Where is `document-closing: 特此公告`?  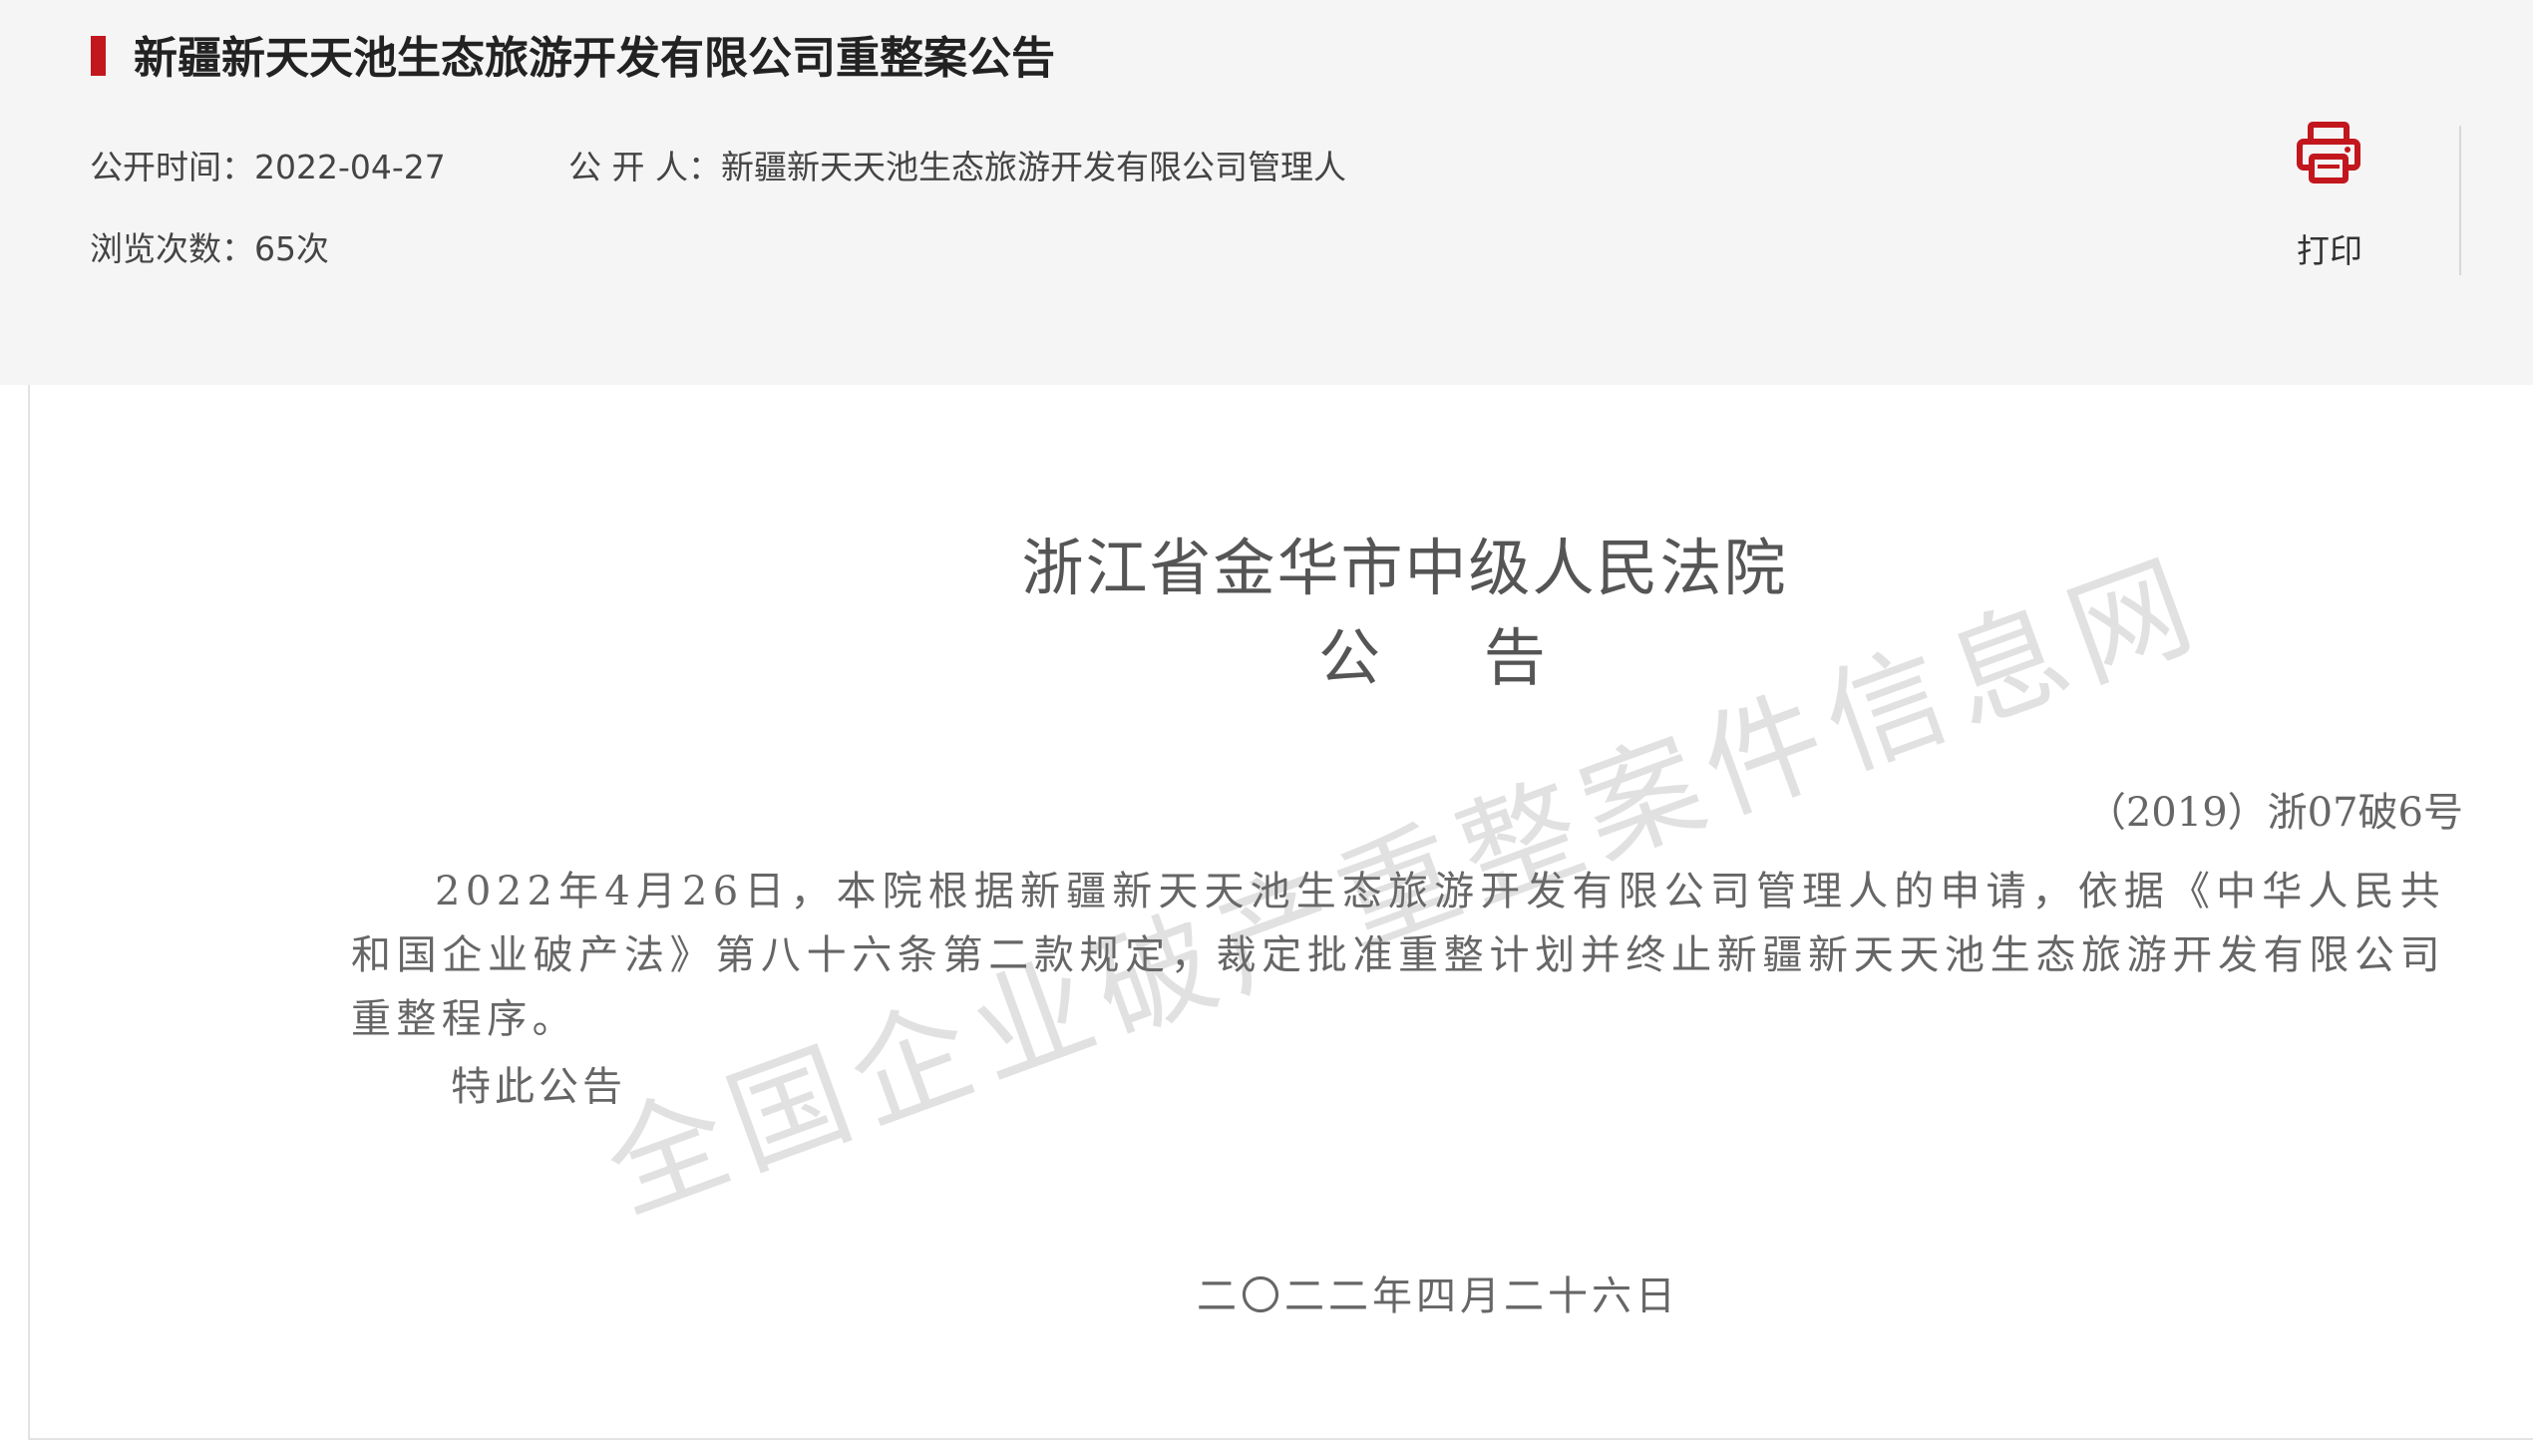 document-closing: 特此公告 is located at coordinates (538, 1087).